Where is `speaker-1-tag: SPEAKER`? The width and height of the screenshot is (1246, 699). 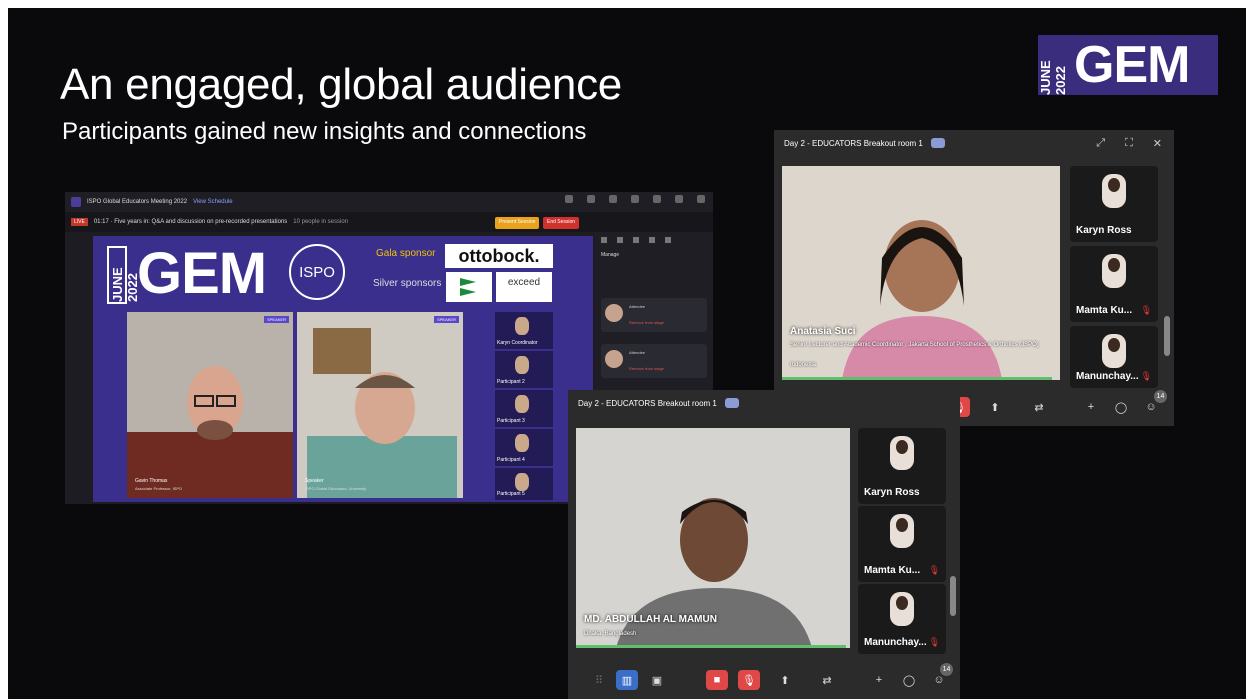 speaker-1-tag: SPEAKER is located at coordinates (276, 319).